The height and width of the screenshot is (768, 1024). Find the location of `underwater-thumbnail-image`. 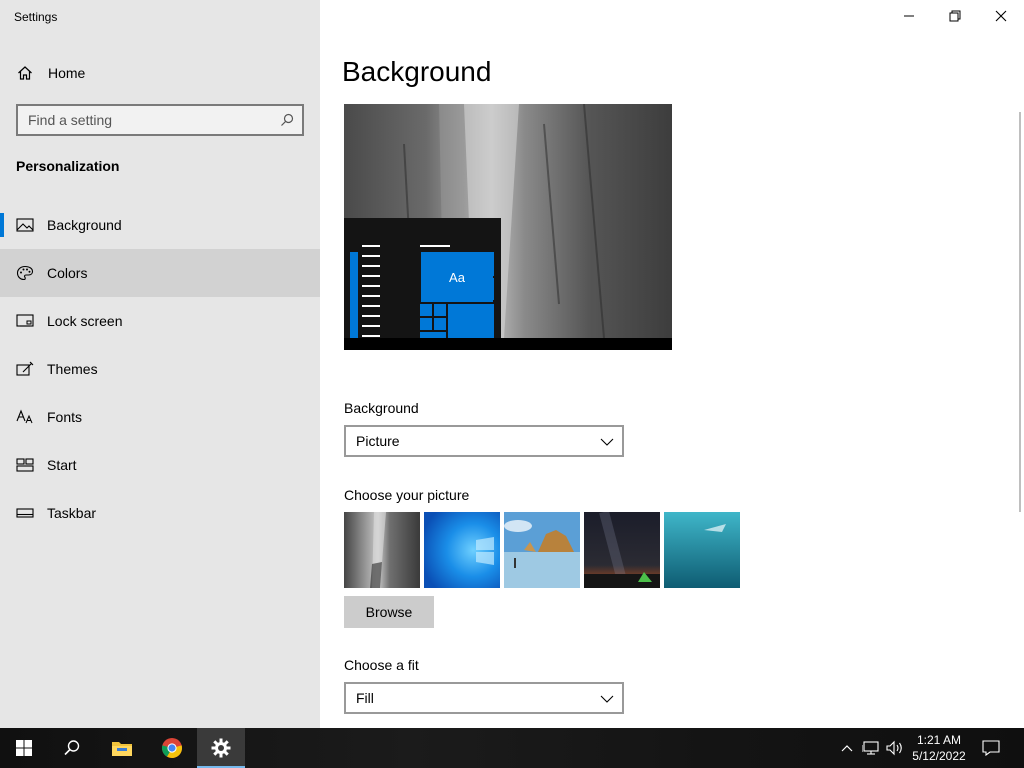

underwater-thumbnail-image is located at coordinates (702, 550).